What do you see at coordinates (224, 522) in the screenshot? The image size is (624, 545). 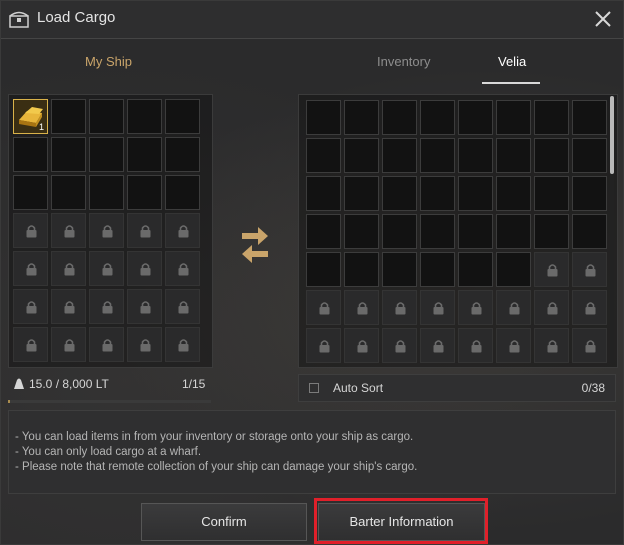 I see `confirm-button: Confirm` at bounding box center [224, 522].